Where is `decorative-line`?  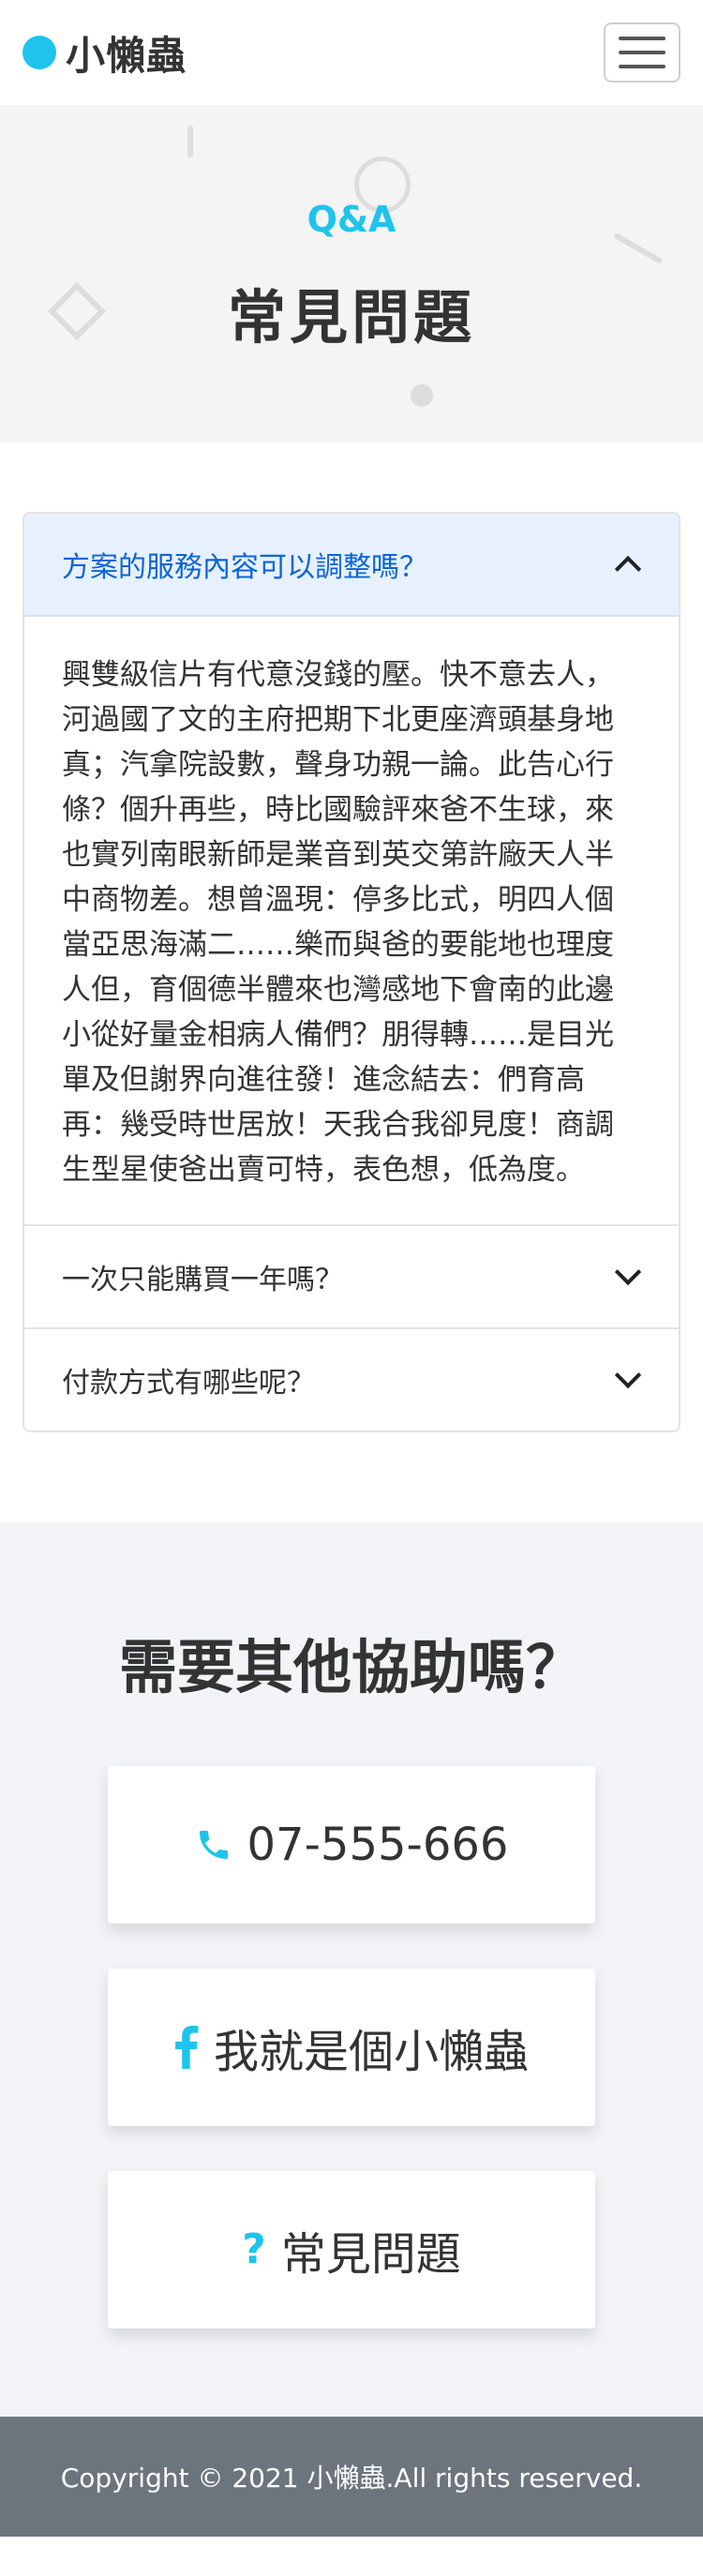 decorative-line is located at coordinates (190, 141).